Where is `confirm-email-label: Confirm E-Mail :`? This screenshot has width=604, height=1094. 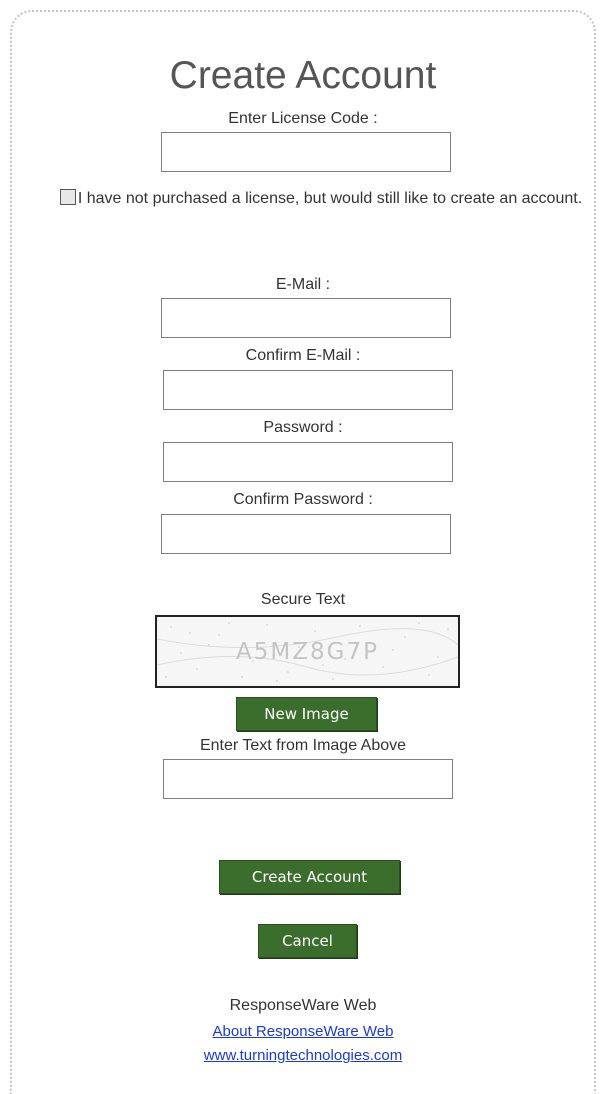
confirm-email-label: Confirm E-Mail : is located at coordinates (303, 355).